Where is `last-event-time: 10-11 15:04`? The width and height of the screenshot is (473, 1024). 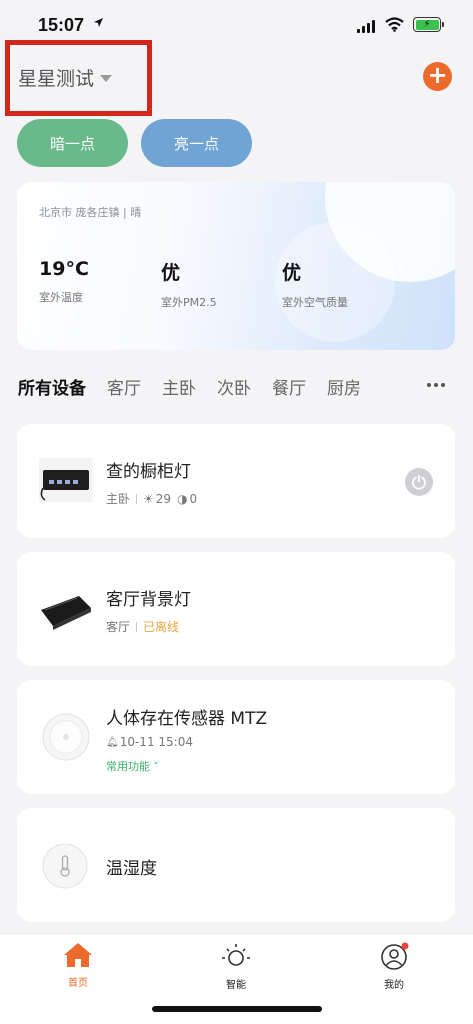 last-event-time: 10-11 15:04 is located at coordinates (156, 742).